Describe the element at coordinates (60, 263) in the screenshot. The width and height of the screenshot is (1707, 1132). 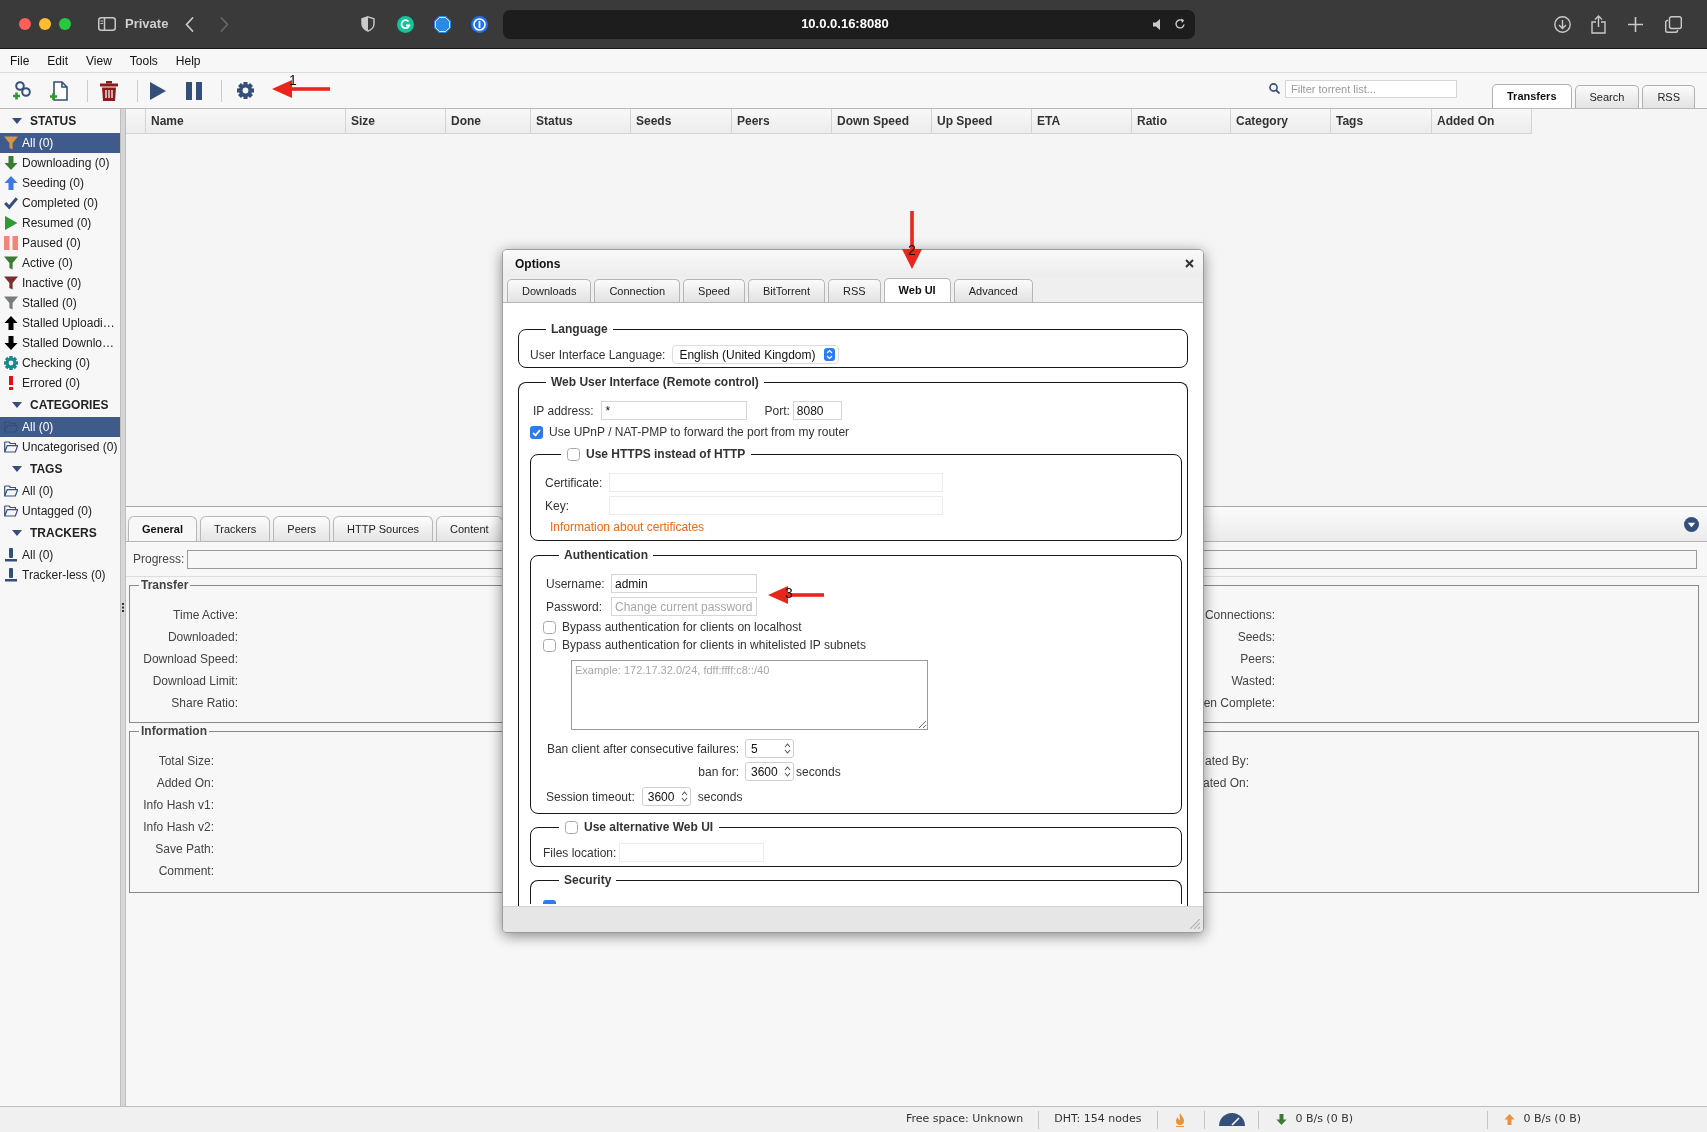
I see `sidebar-item: Active (0)` at that location.